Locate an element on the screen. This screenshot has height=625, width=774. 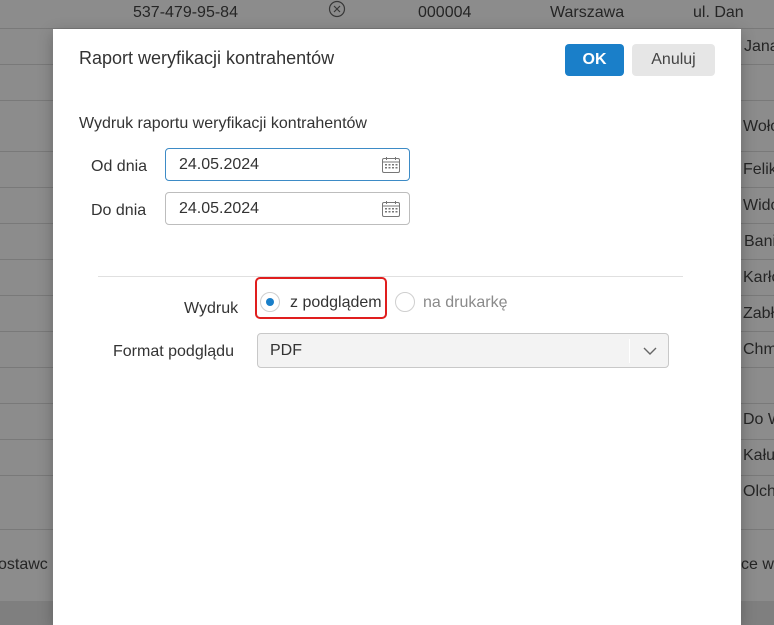
radio-printer-label: na drukarkę is located at coordinates (465, 303).